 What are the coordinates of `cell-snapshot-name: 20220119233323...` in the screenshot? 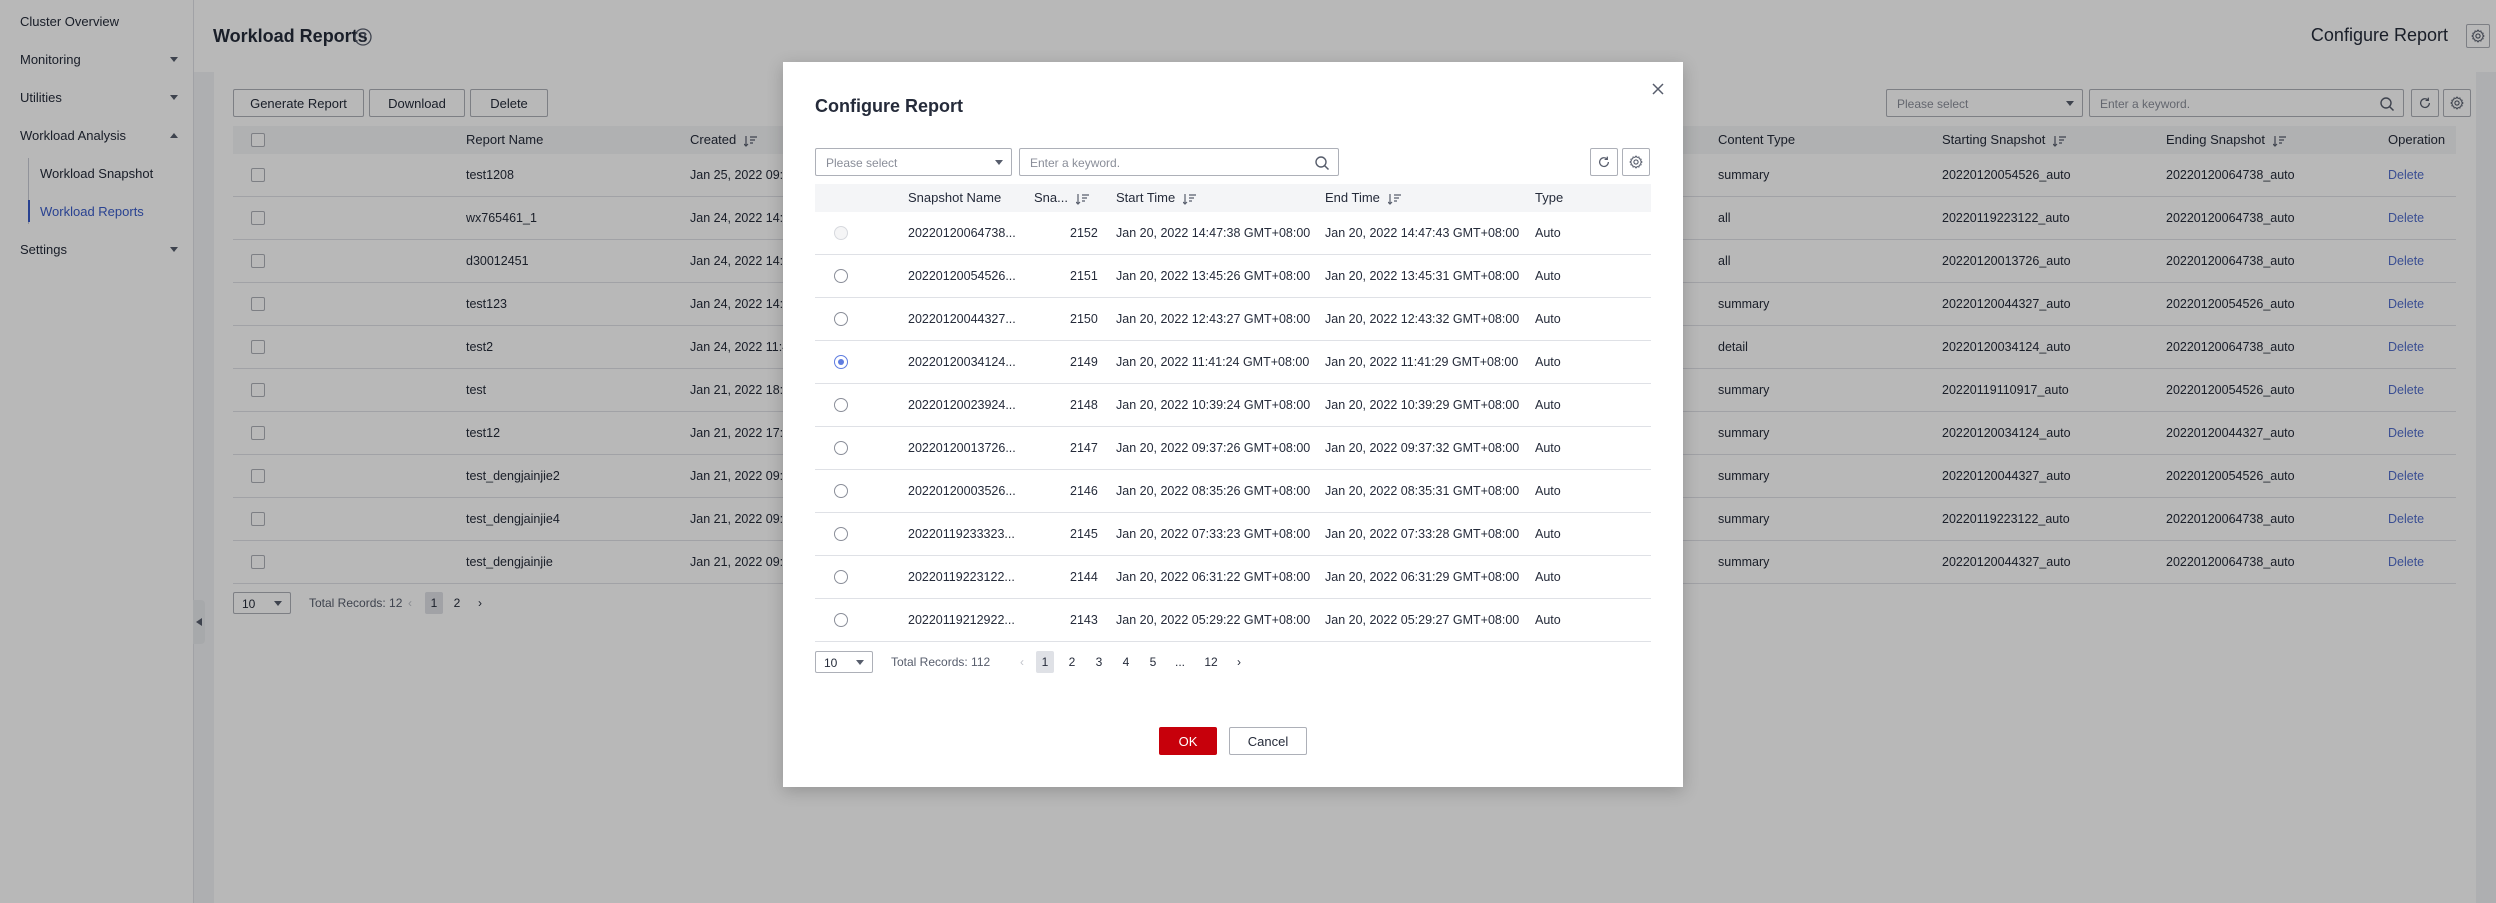 It's located at (961, 534).